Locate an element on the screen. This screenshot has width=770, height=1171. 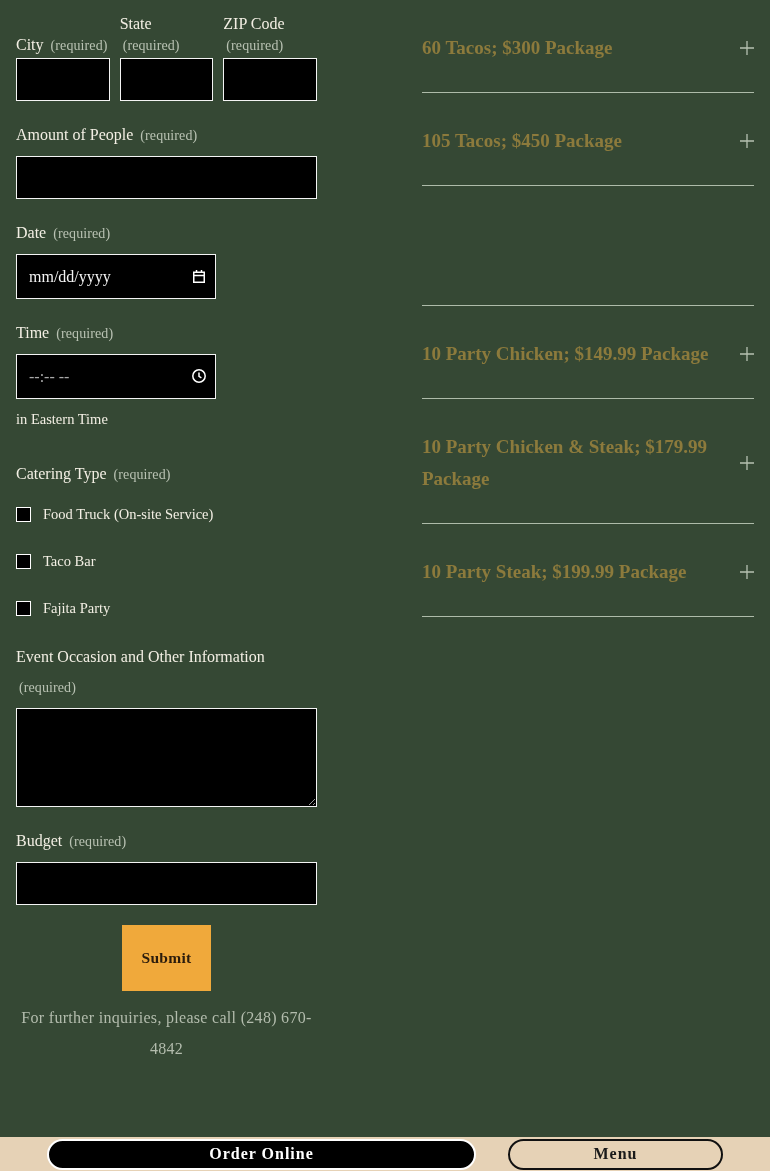
submit-button: Submit is located at coordinates (166, 958).